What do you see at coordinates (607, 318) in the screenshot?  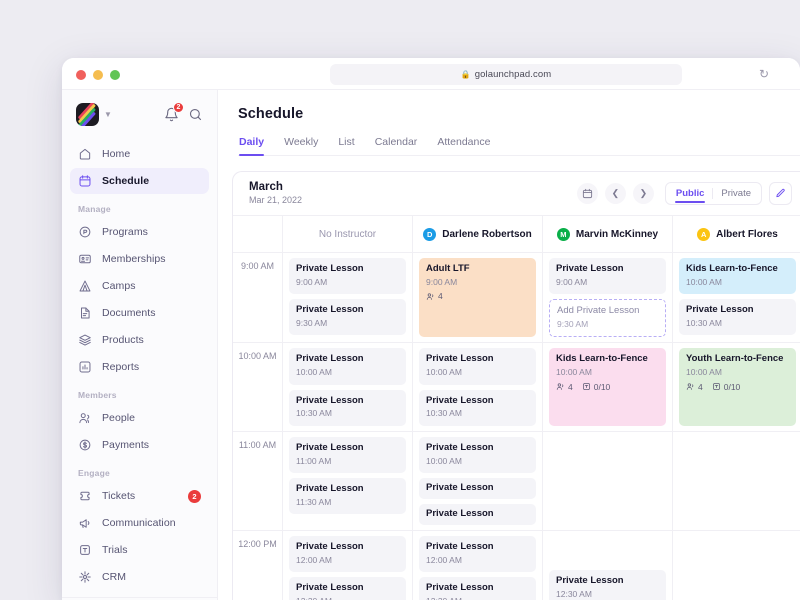 I see `add-lesson-placeholder: Add Private Lesson 9:30 AM` at bounding box center [607, 318].